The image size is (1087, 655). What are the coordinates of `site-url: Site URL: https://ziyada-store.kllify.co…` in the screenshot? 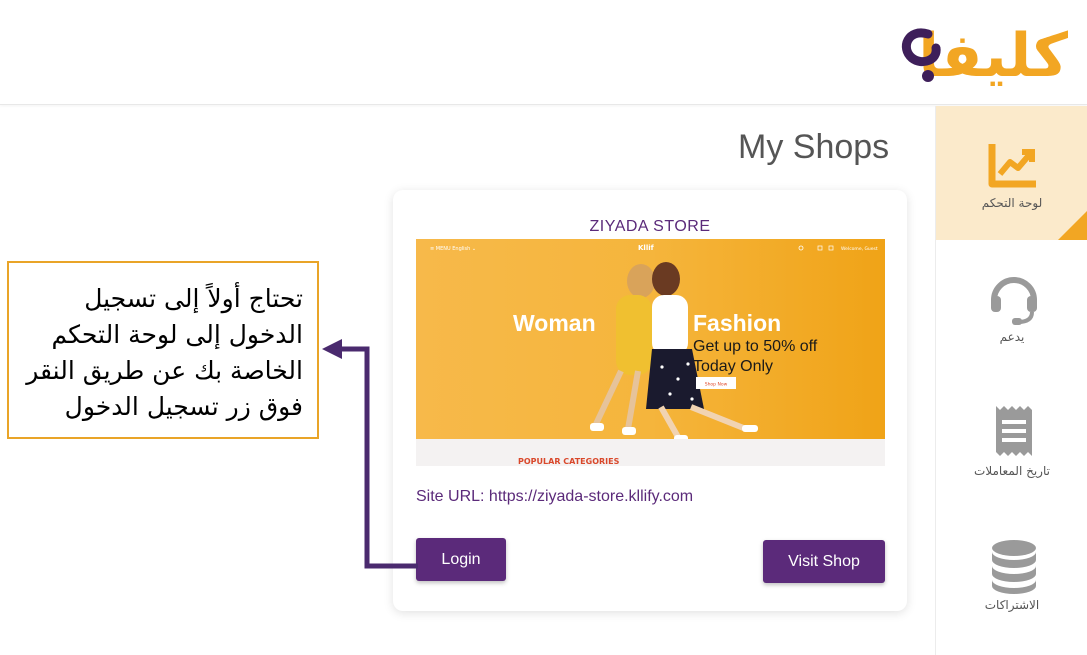 It's located at (555, 496).